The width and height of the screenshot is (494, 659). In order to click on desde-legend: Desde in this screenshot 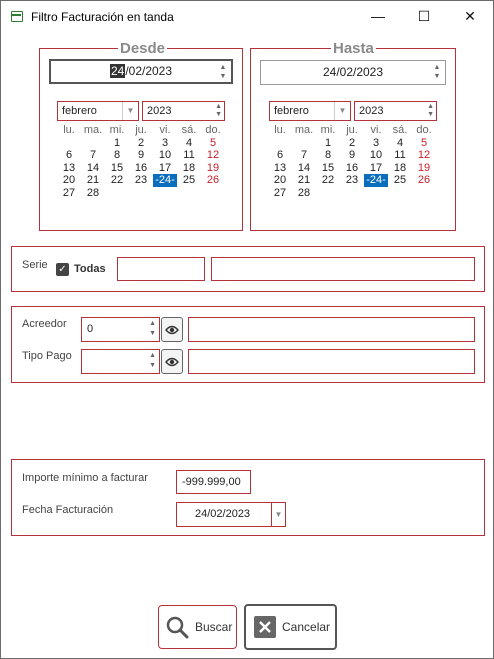, I will do `click(143, 48)`.